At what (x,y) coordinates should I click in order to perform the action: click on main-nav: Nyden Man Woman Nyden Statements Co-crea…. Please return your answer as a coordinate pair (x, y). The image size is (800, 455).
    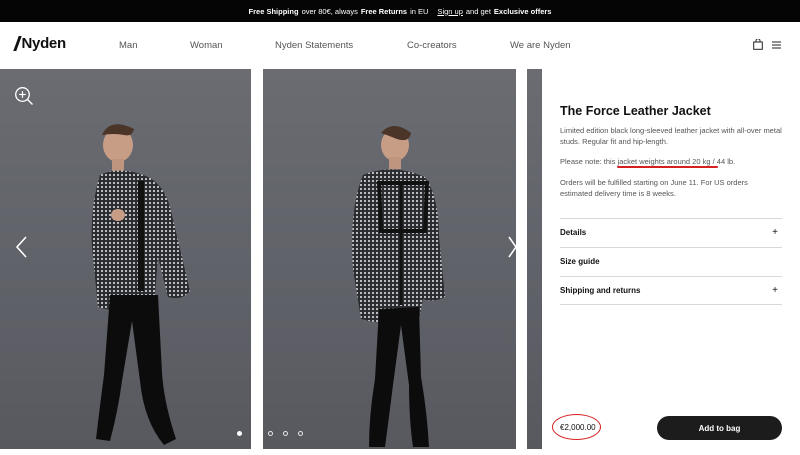
    Looking at the image, I should click on (400, 45).